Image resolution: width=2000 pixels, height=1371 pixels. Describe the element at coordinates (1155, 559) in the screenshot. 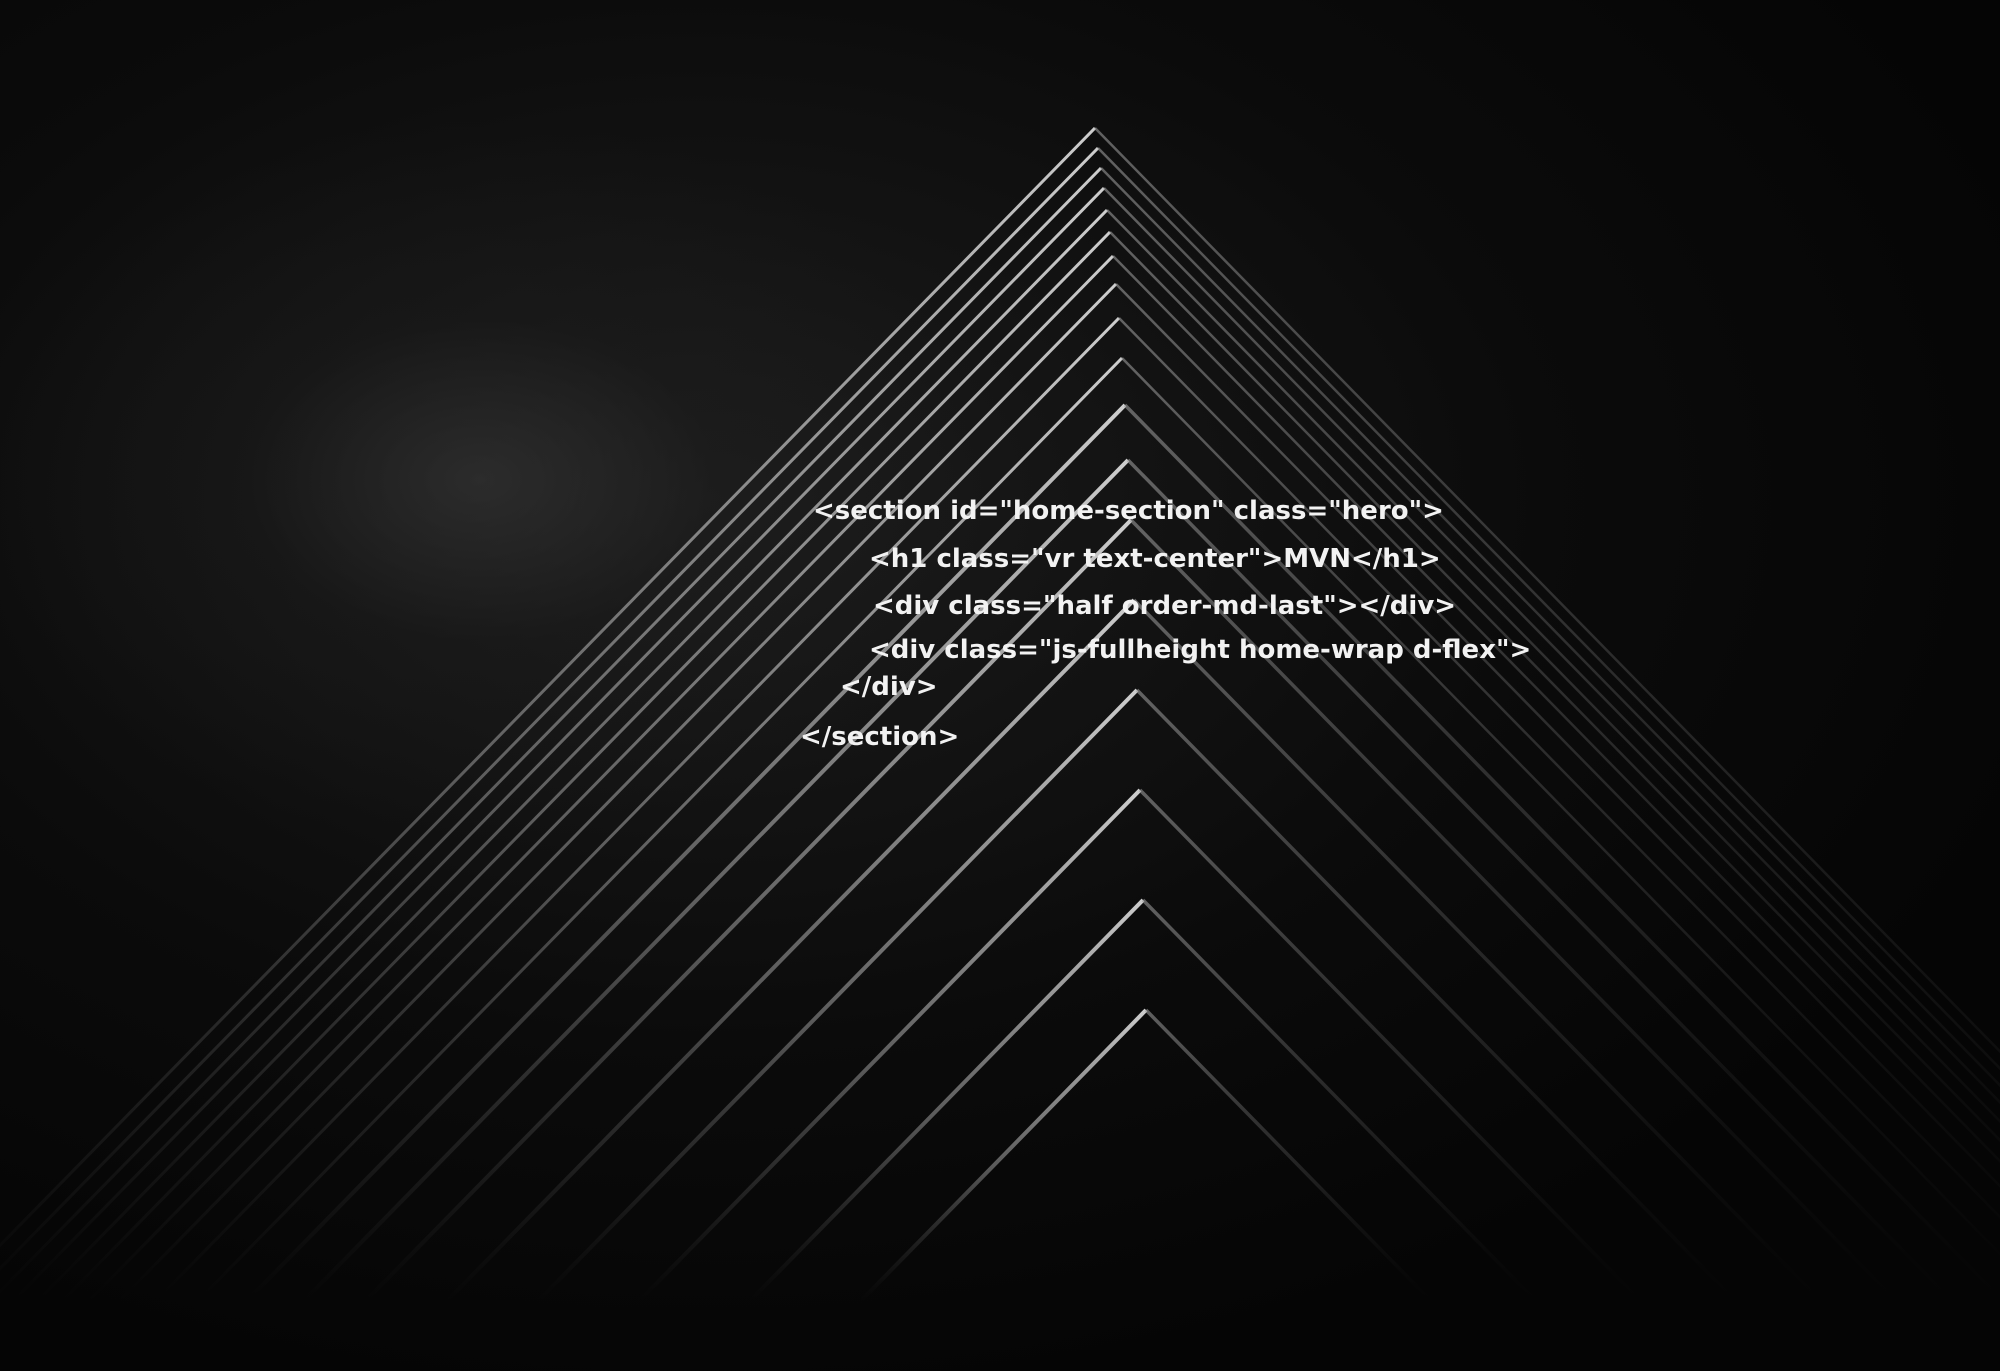

I see `code-line-h1: <h1 class="vr text-center">MVN</h1>` at that location.